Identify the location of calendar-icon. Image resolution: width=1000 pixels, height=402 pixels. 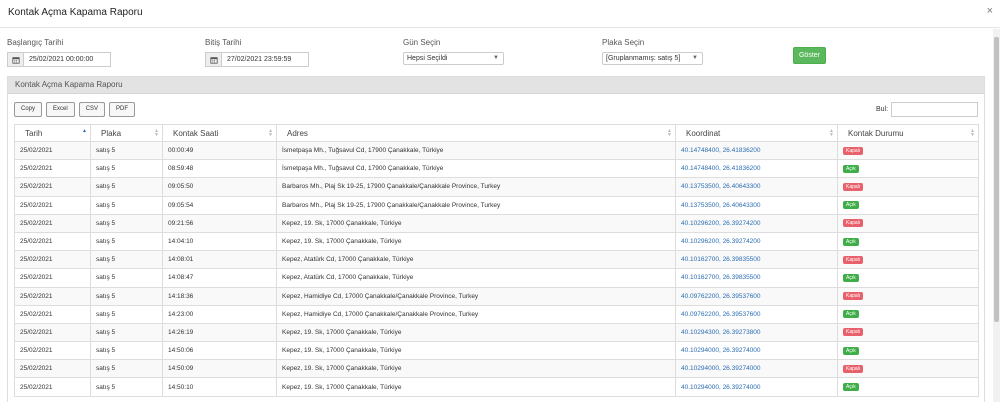
(16, 59).